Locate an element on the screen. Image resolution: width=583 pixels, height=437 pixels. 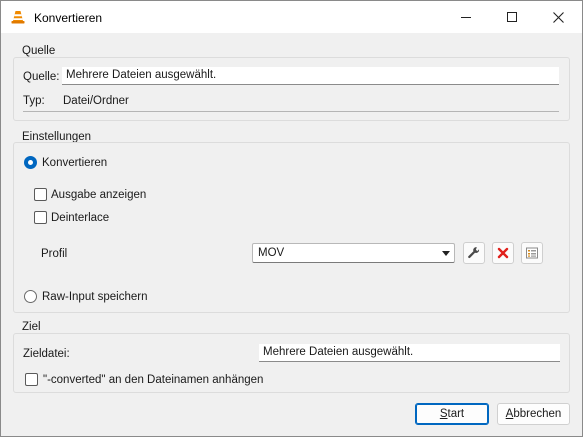
profile-grid-icon is located at coordinates (532, 253).